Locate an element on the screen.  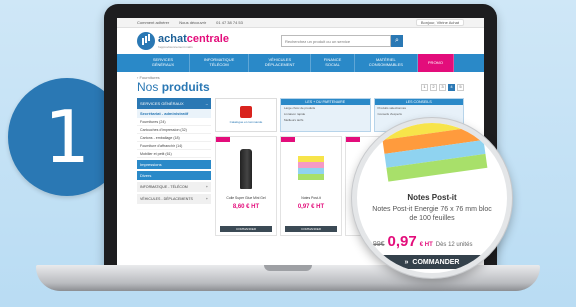
nav-promo: PROMO is located at coordinates (436, 63).